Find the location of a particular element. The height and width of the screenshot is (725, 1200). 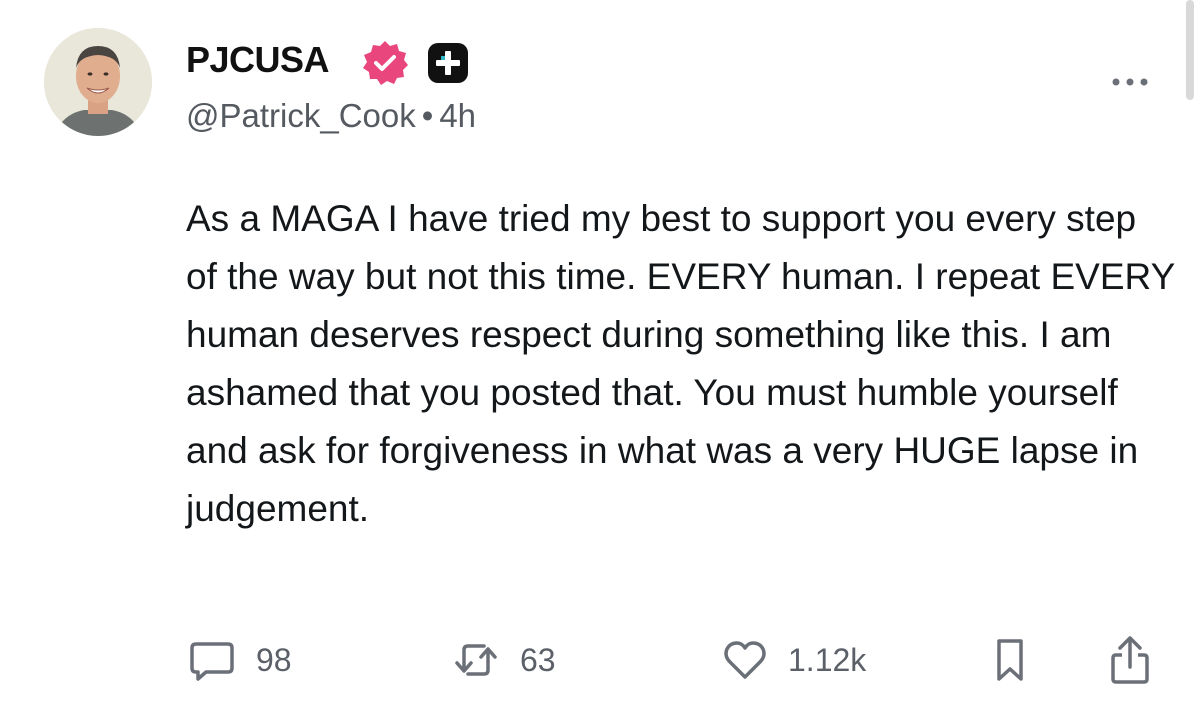

comment-icon is located at coordinates (212, 660).